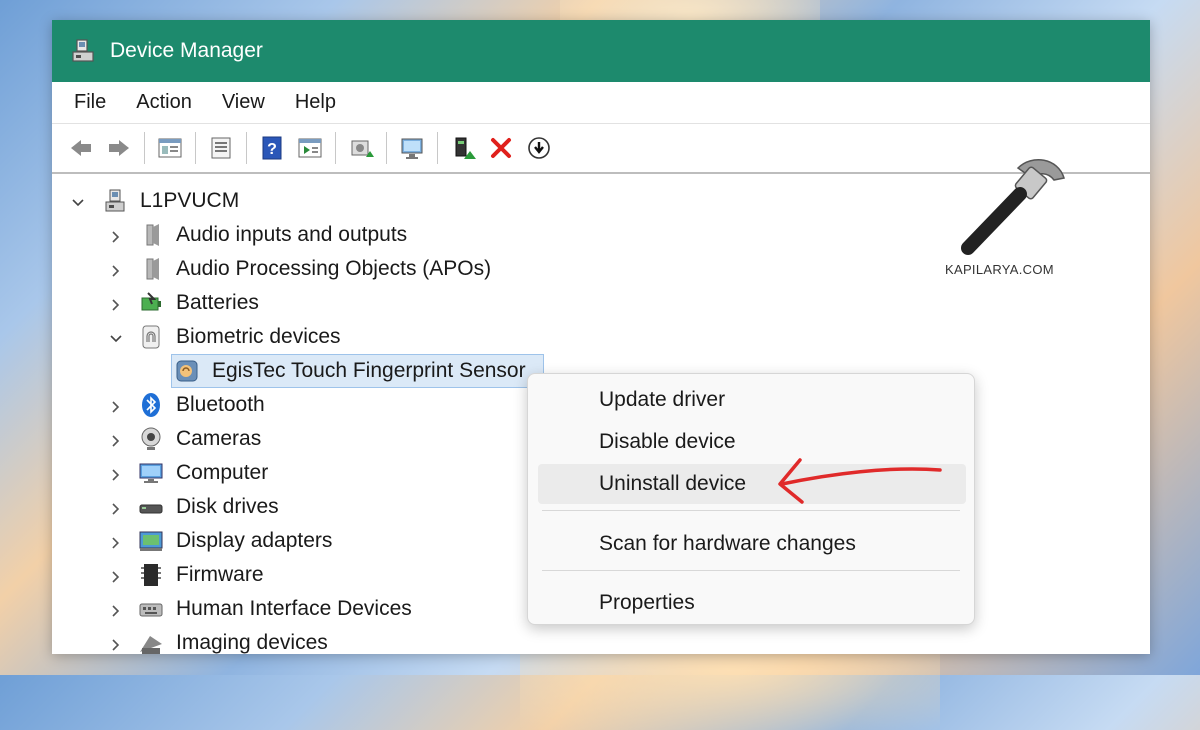  I want to click on tree-item-selected: EgisTec Touch Fingerprint Sensor, so click(312, 371).